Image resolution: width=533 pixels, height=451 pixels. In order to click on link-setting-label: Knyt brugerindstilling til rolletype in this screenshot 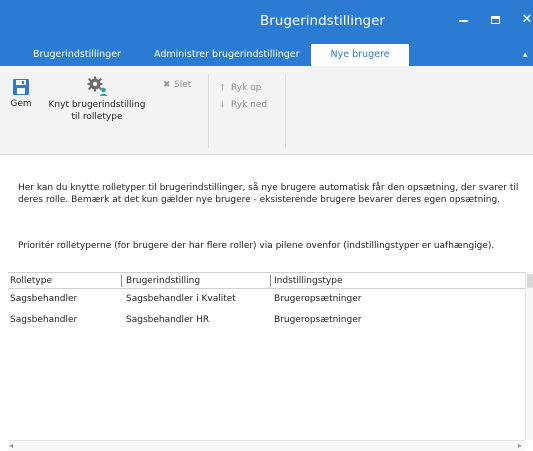, I will do `click(97, 111)`.